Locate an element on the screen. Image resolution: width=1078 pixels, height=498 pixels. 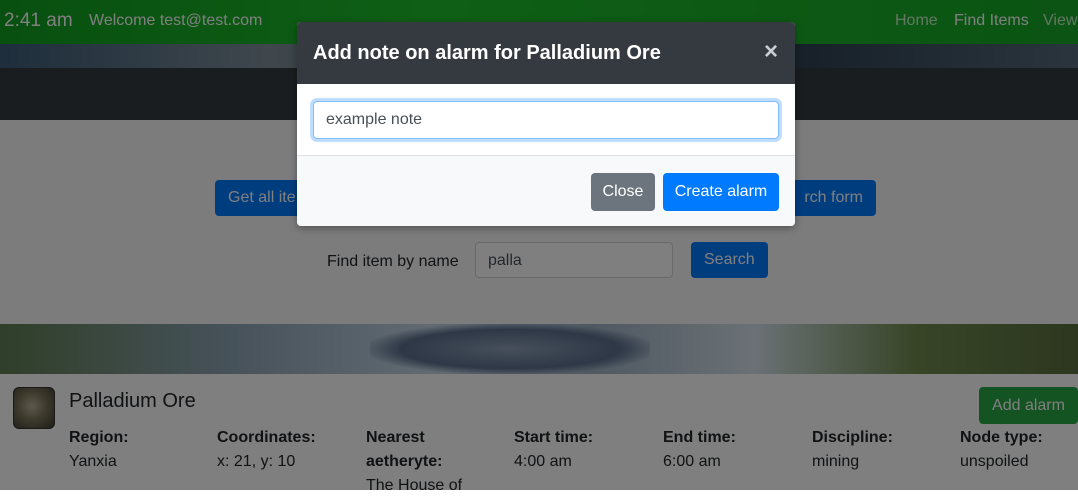
modal-header: Add note on alarm for Palladium Ore × is located at coordinates (546, 53).